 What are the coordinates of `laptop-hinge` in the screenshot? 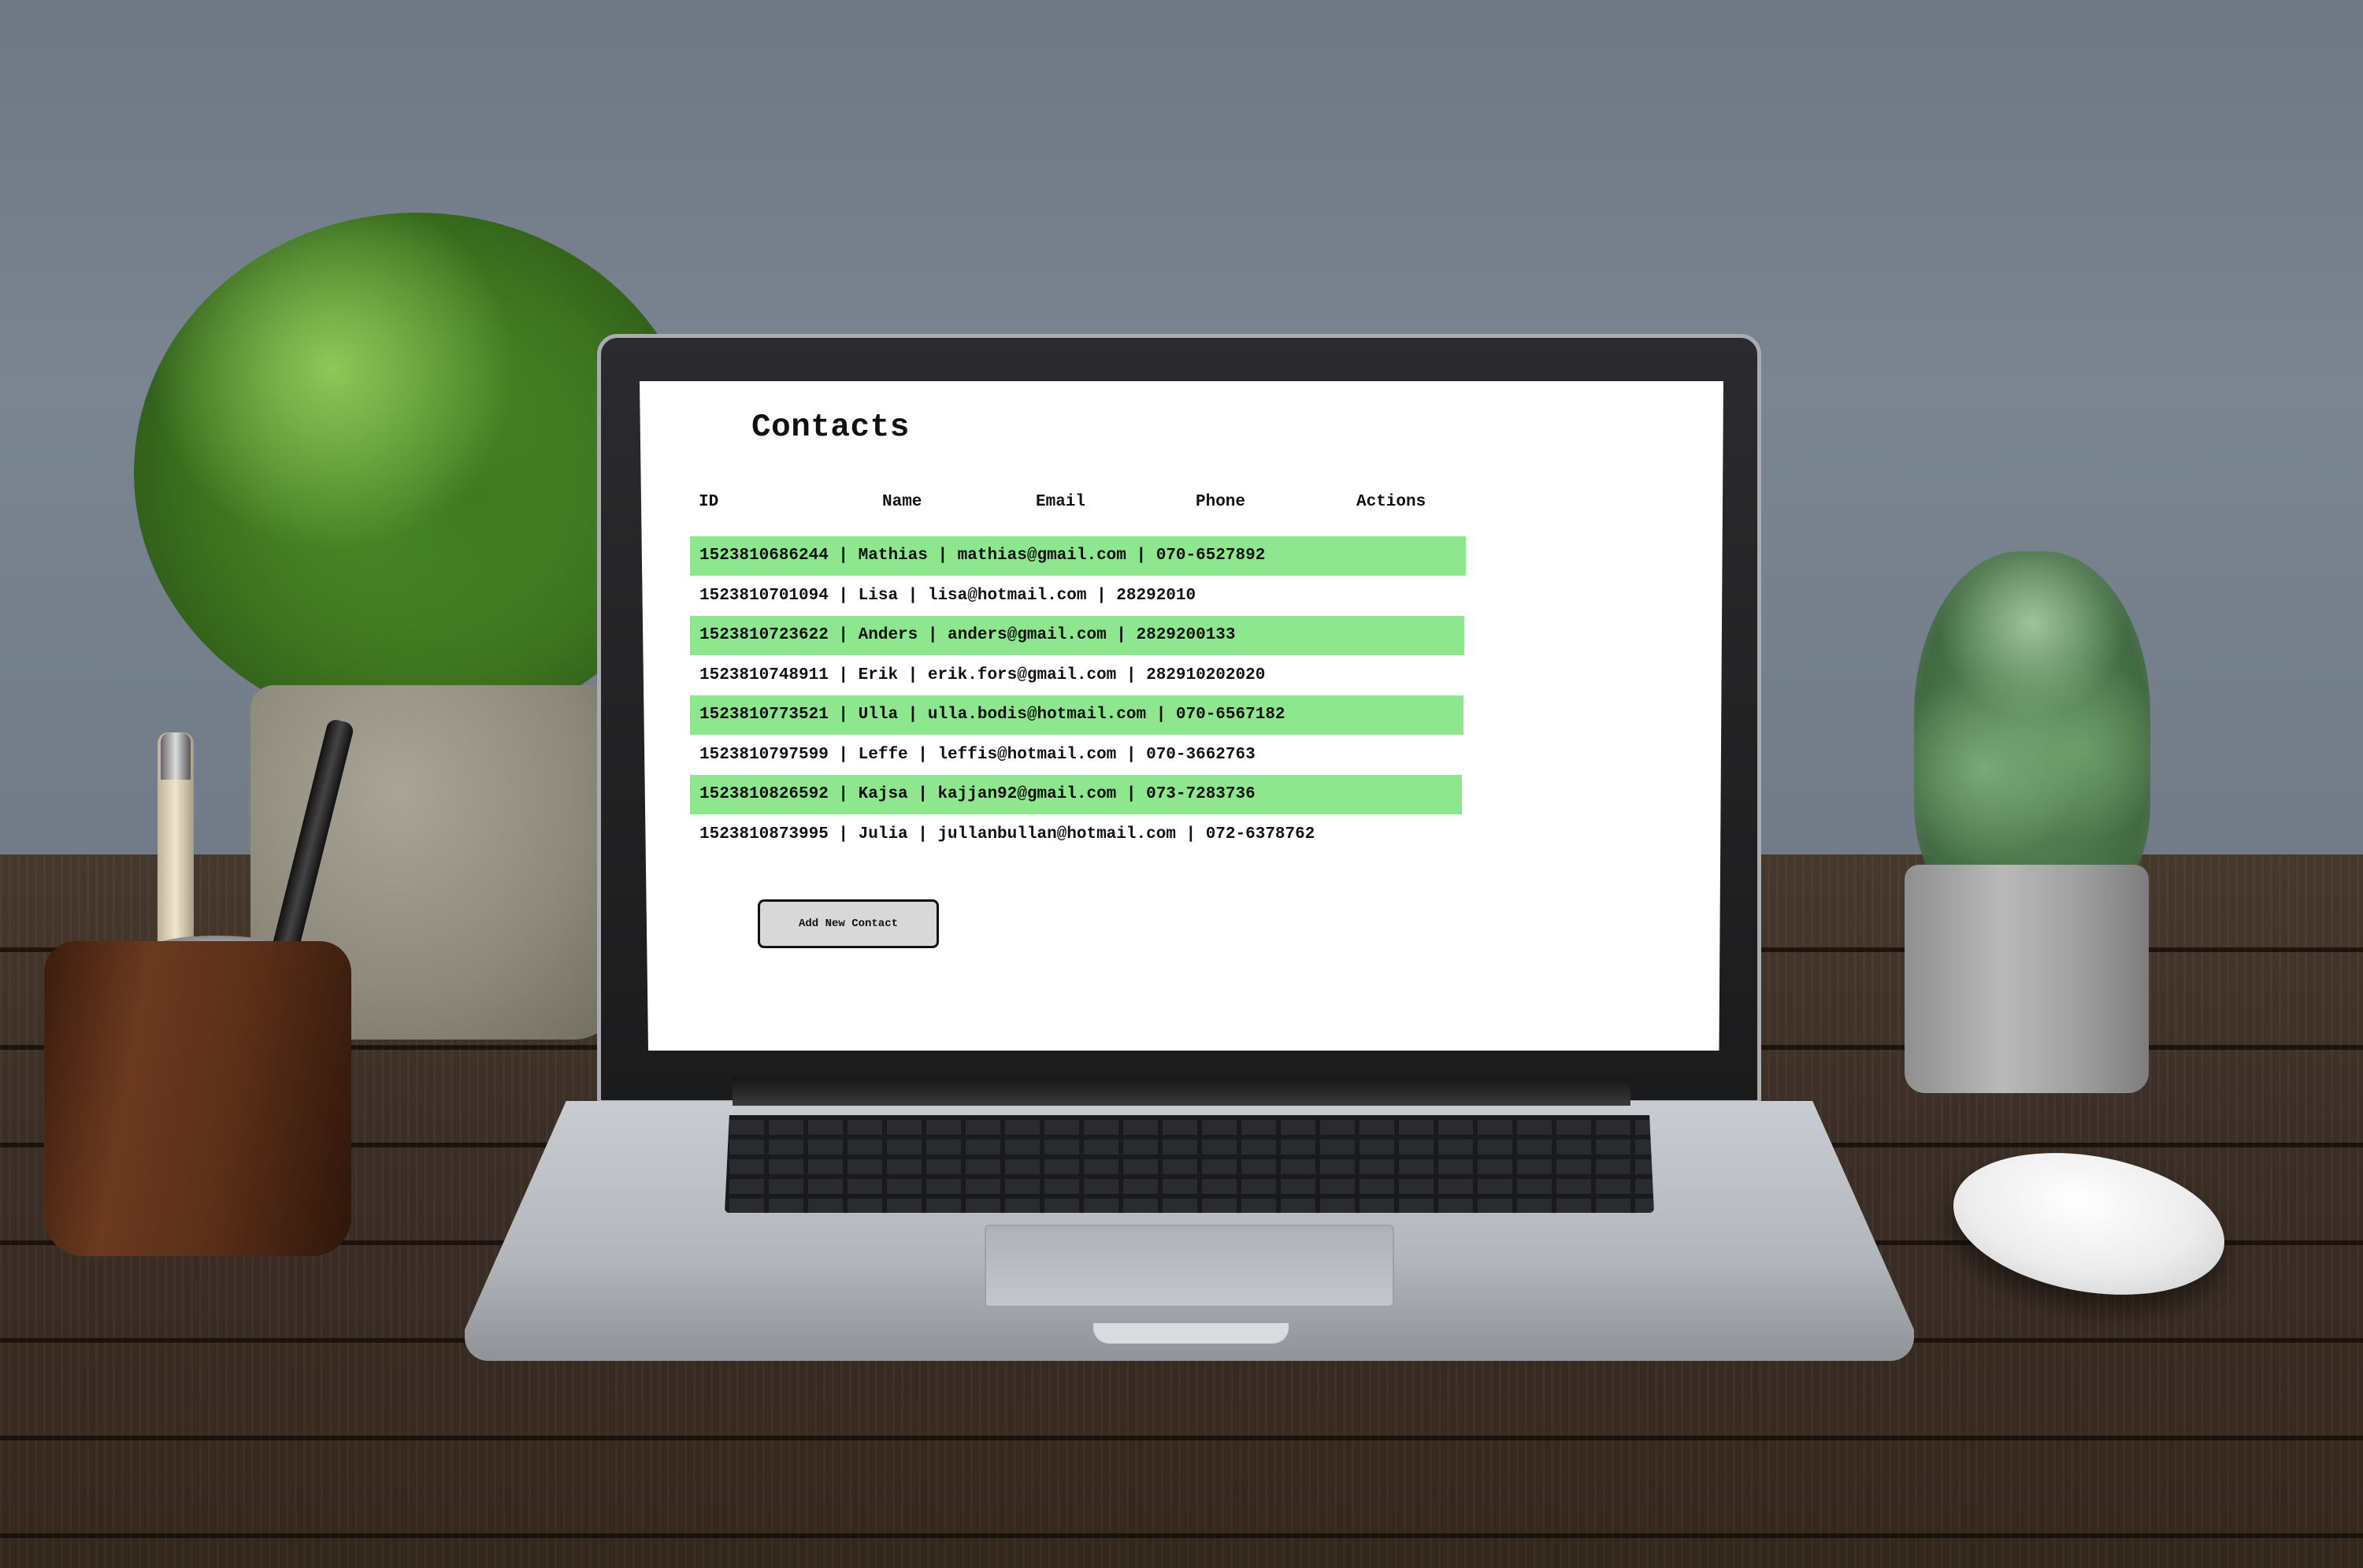 It's located at (1181, 1091).